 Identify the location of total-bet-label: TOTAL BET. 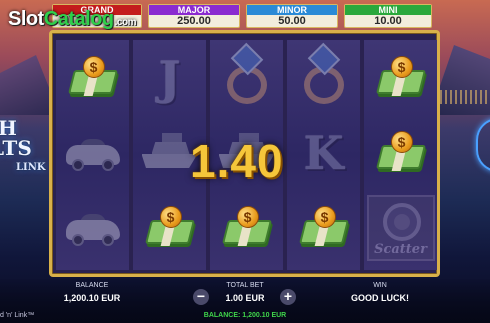
(245, 285).